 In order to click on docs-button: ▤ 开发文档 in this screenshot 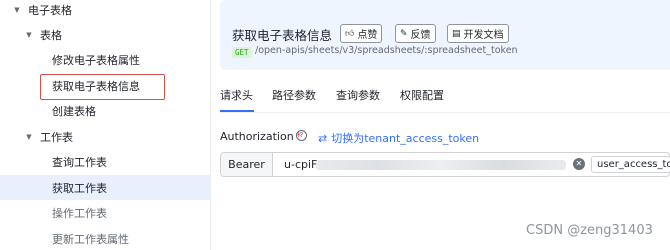, I will do `click(478, 33)`.